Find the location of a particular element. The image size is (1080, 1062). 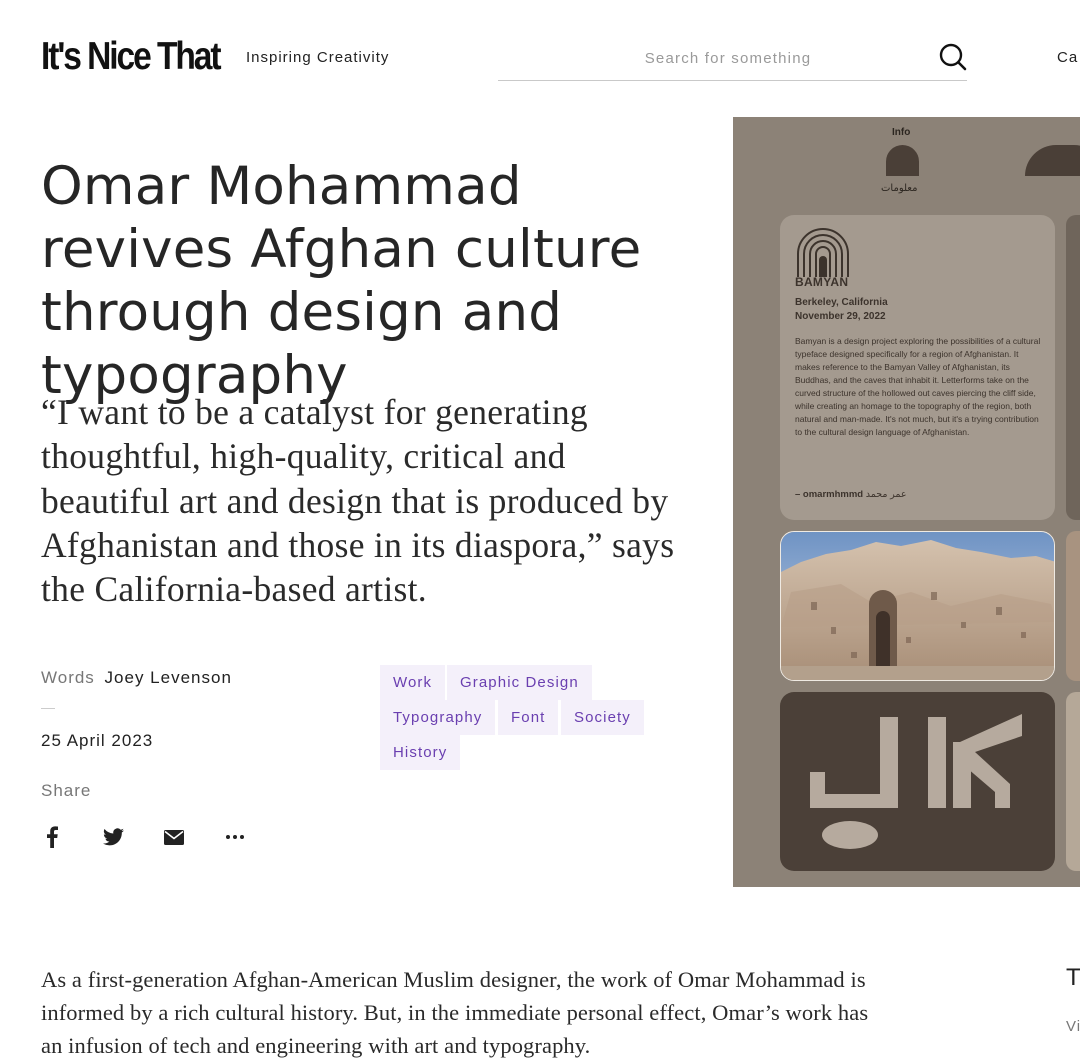

project-city: Berkeley, California is located at coordinates (841, 302).